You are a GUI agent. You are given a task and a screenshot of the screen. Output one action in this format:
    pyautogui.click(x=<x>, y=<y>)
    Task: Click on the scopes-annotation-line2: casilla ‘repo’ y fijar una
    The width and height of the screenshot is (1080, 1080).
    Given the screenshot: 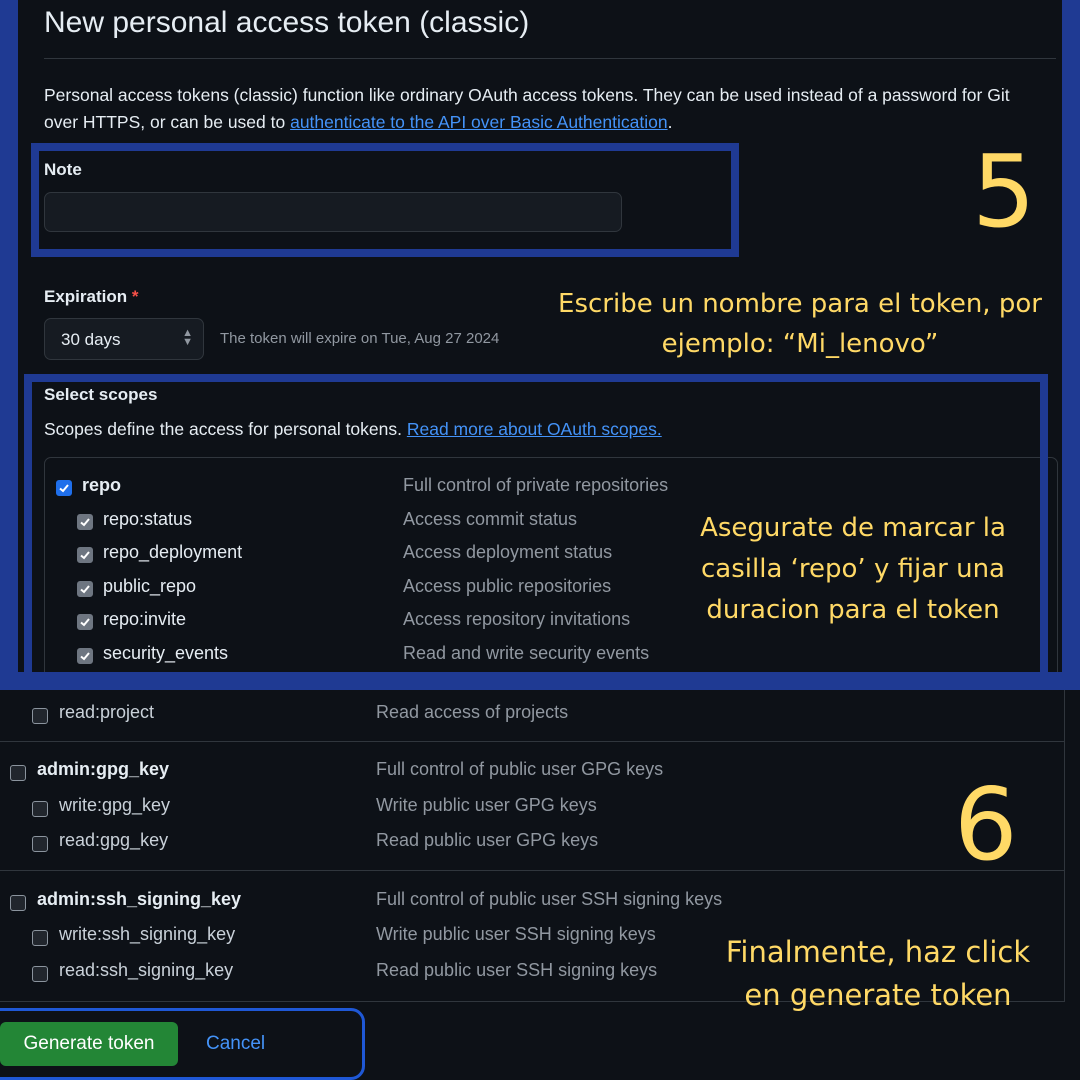 What is the action you would take?
    pyautogui.click(x=853, y=569)
    